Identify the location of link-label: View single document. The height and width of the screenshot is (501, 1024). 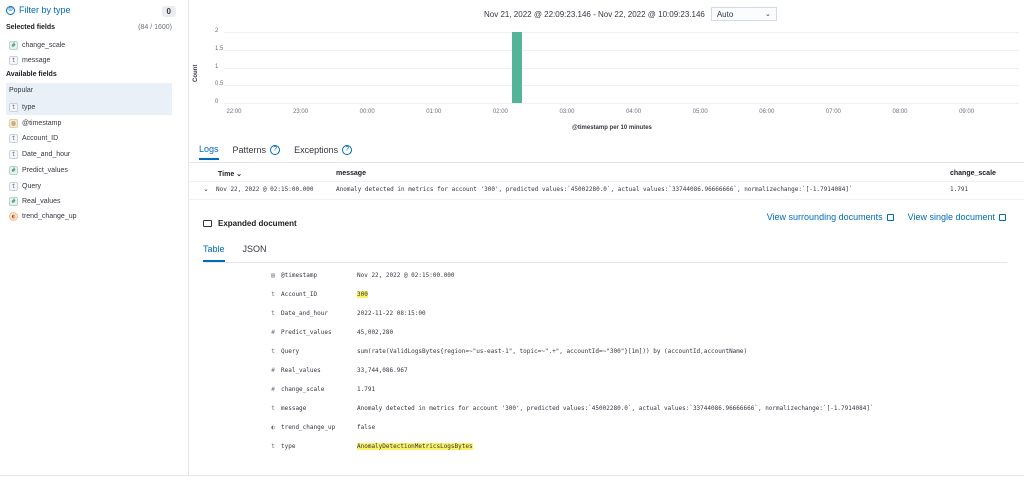
(951, 217).